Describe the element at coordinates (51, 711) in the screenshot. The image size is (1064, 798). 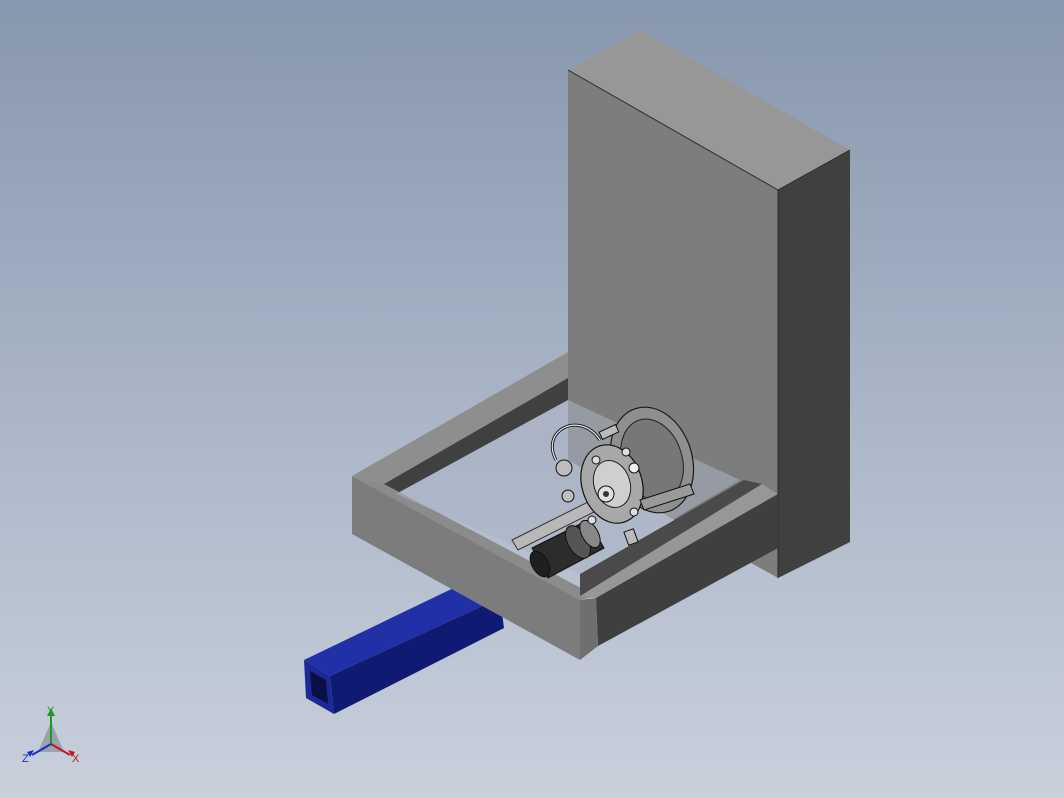
I see `y-axis-label: Y` at that location.